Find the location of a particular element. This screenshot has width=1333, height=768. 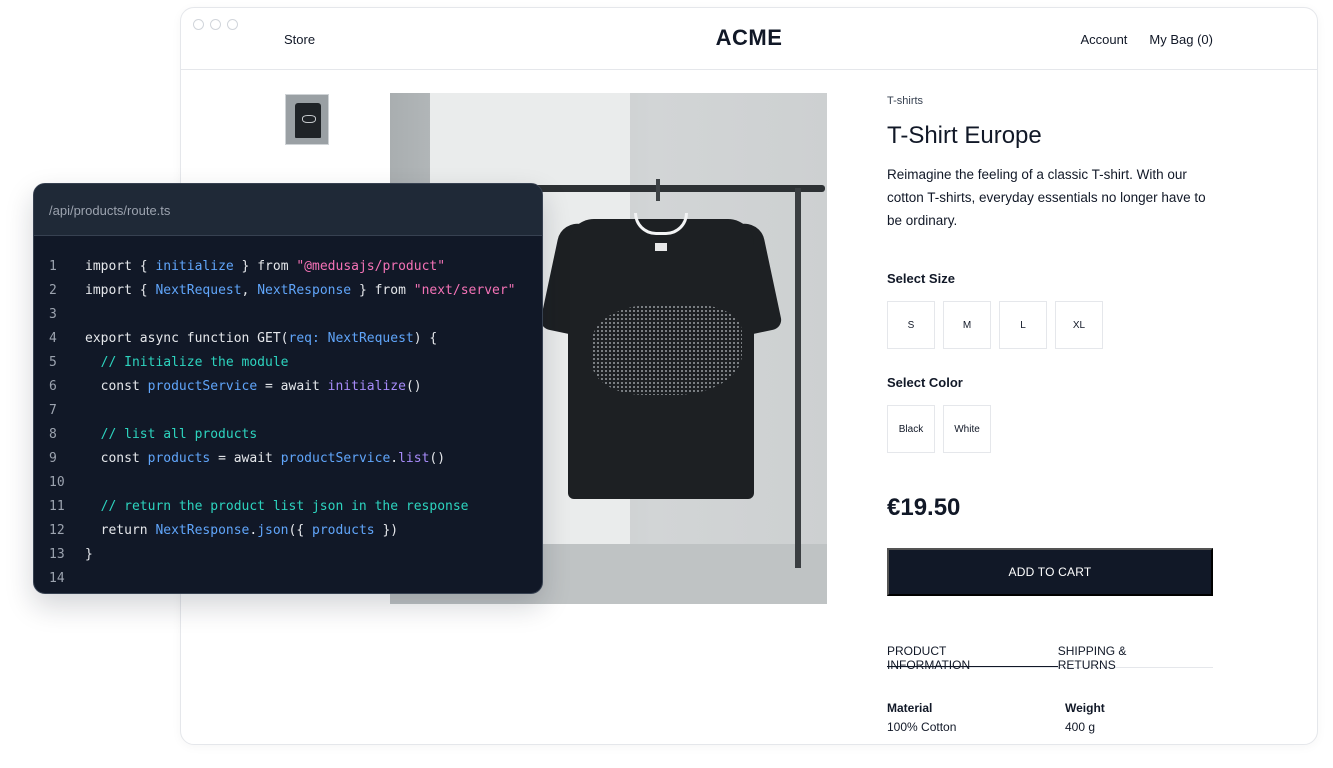

size-label: Select Size is located at coordinates (921, 278).